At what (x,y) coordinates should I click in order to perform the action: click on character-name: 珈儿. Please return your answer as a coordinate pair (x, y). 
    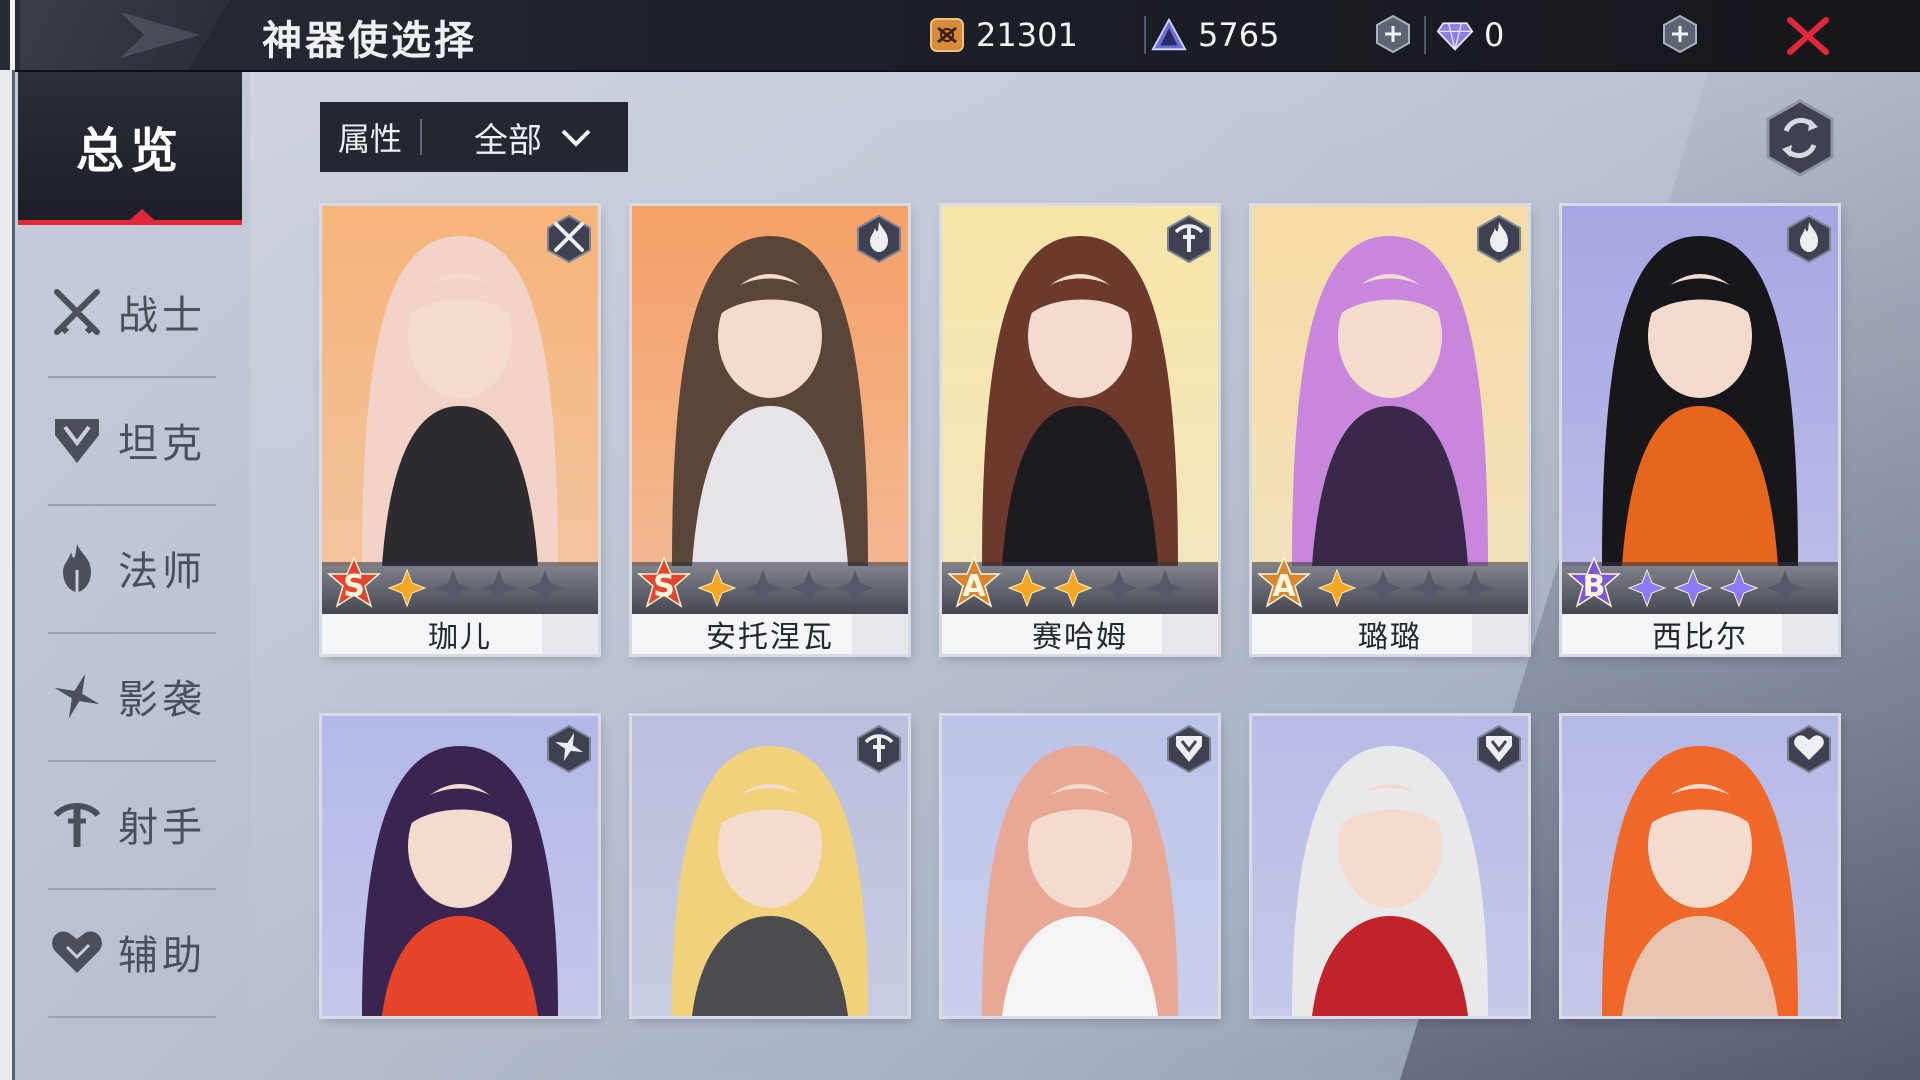
    Looking at the image, I should click on (460, 634).